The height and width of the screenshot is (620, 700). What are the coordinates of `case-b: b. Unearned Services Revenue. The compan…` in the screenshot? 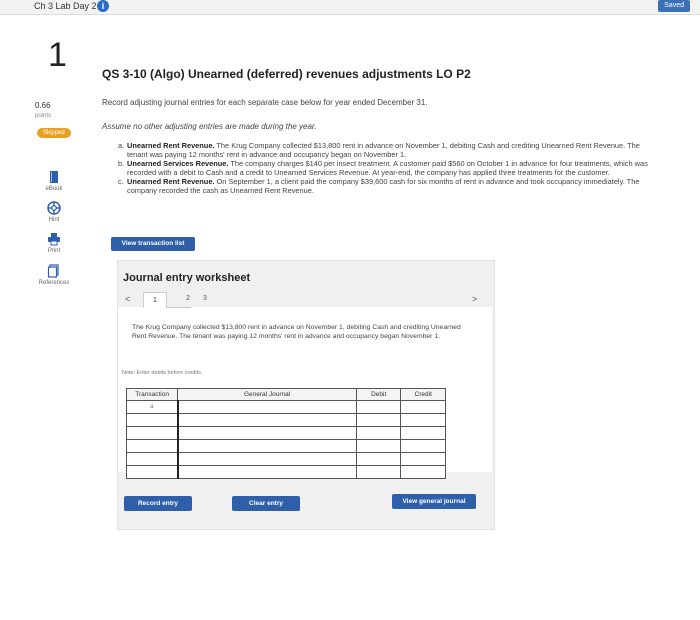 It's located at (385, 168).